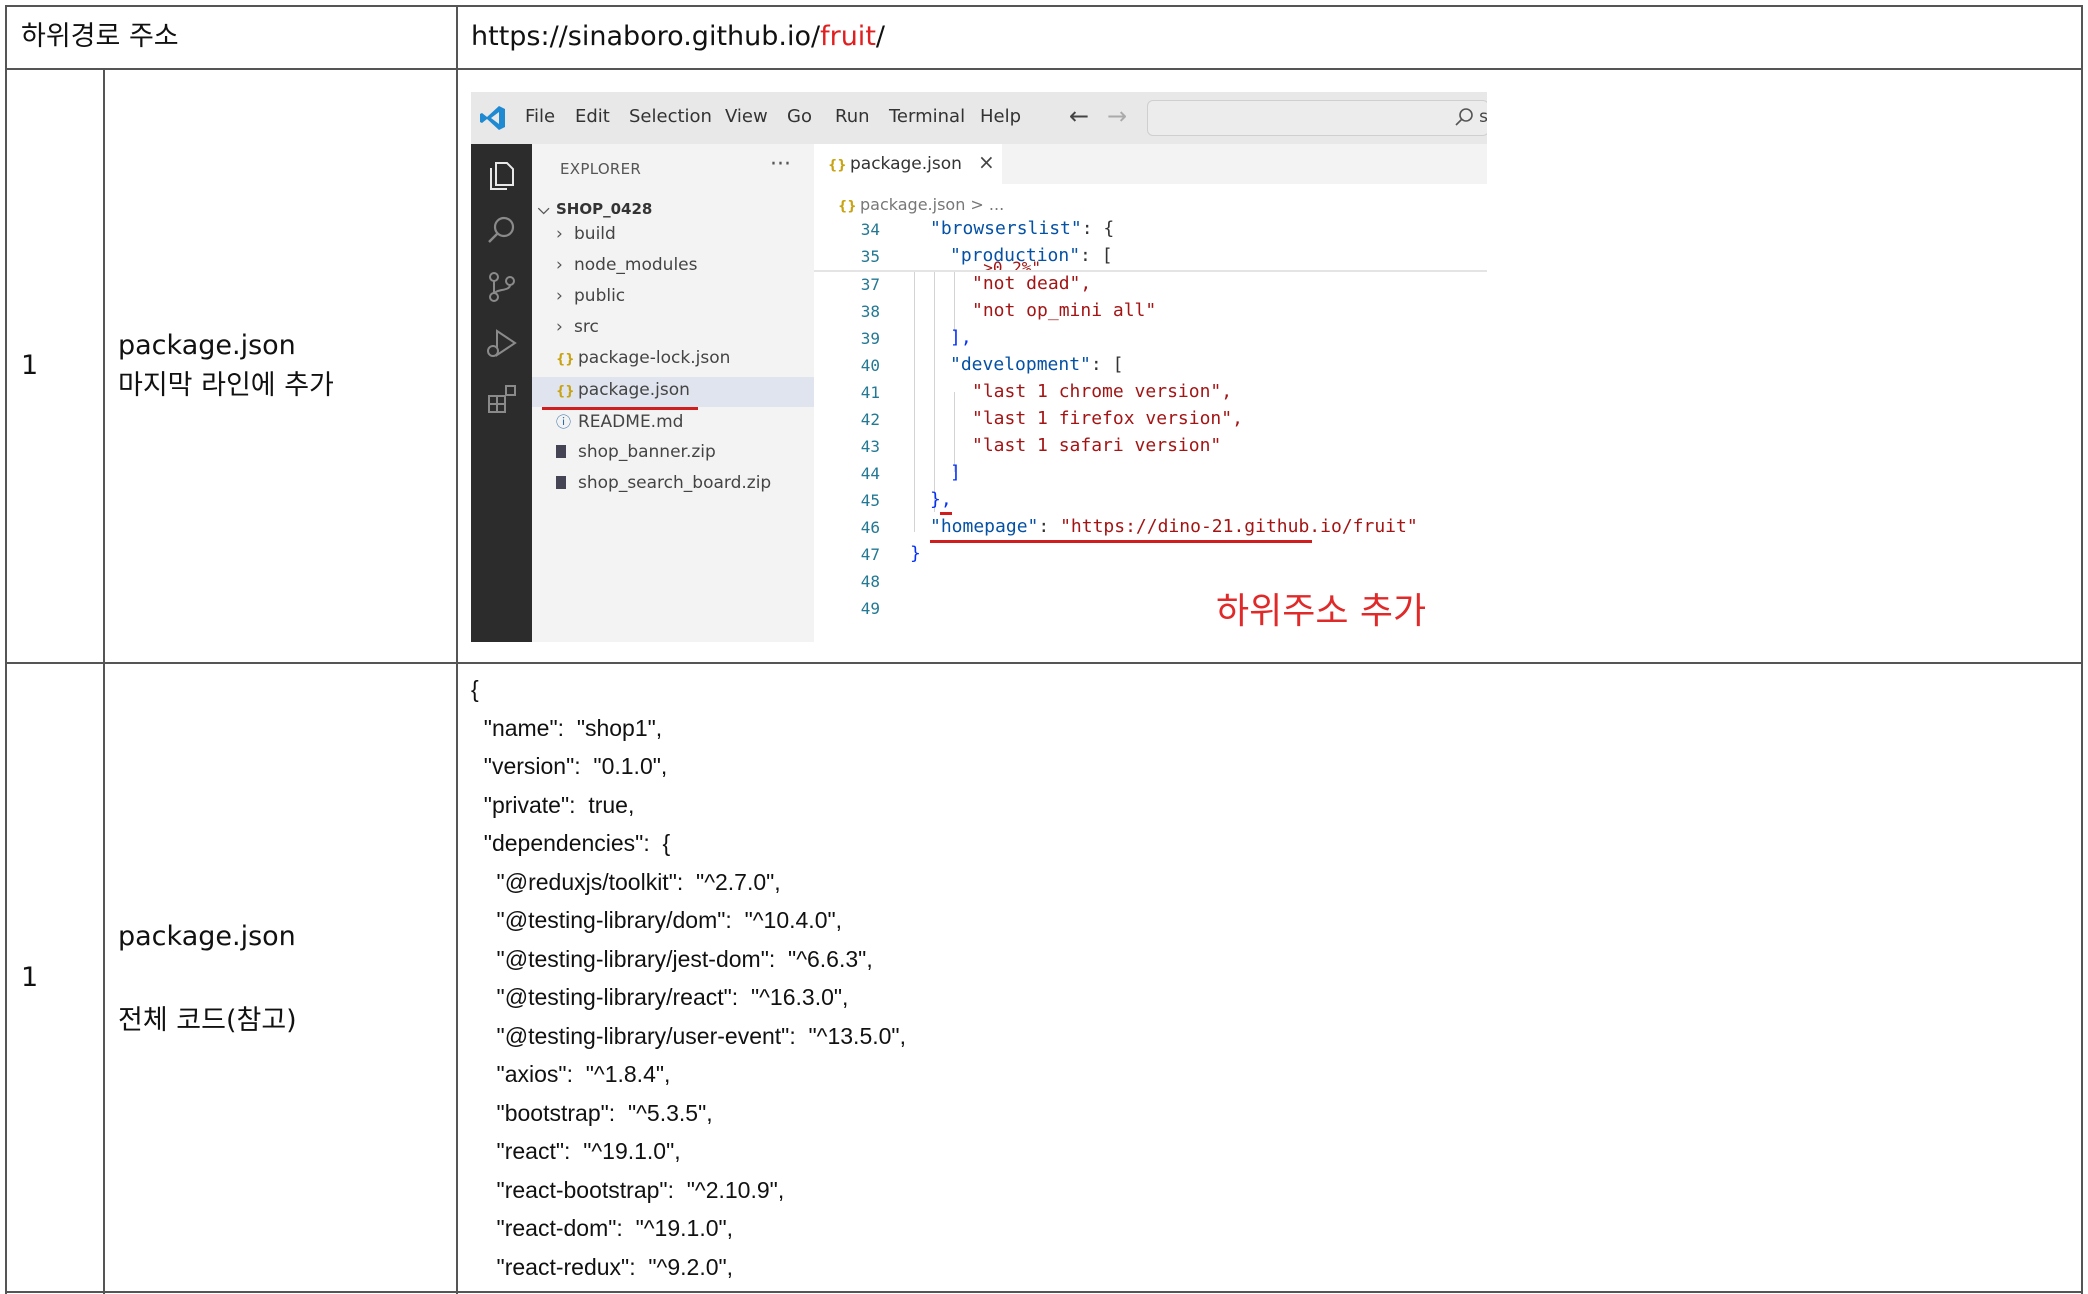 This screenshot has width=2088, height=1294. What do you see at coordinates (852, 116) in the screenshot?
I see `menu-run: Run` at bounding box center [852, 116].